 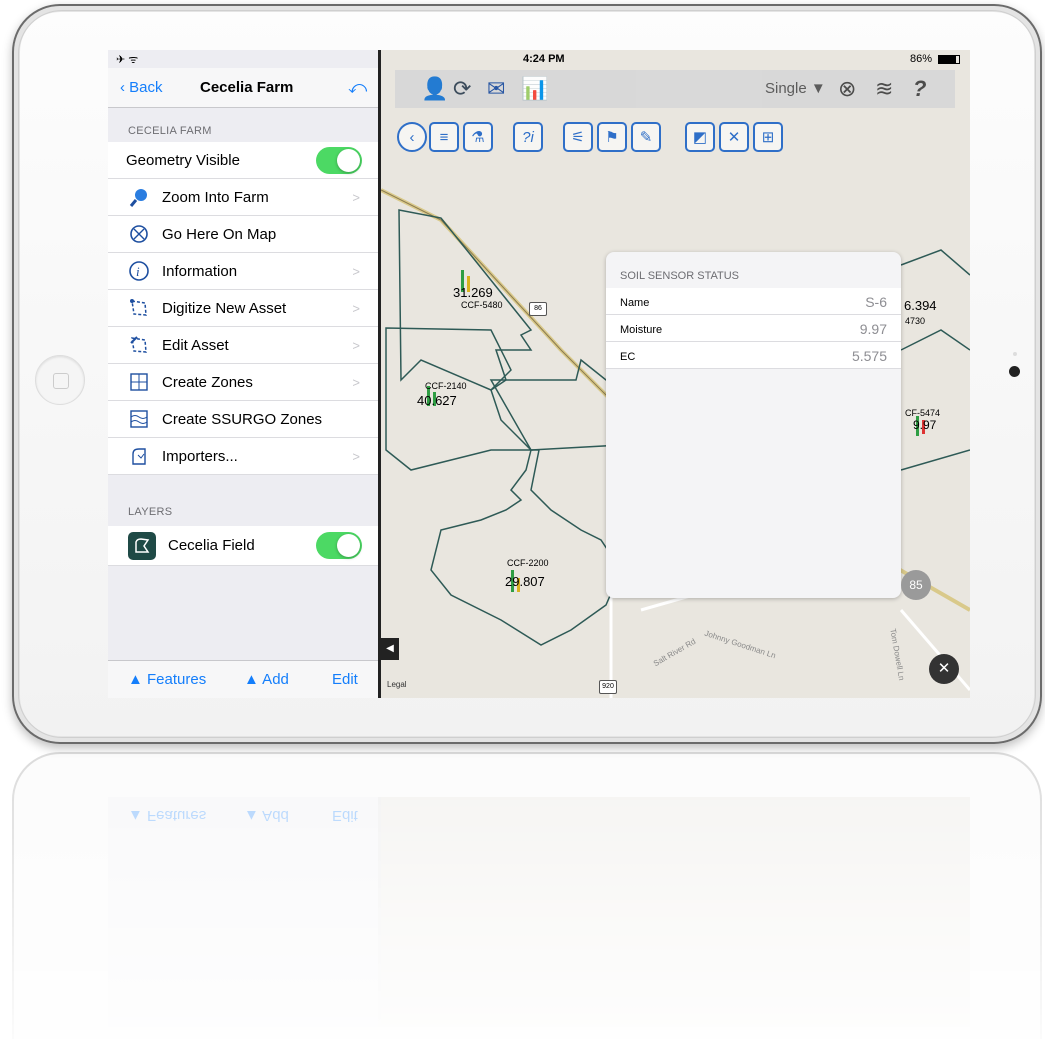 What do you see at coordinates (919, 89) in the screenshot?
I see `help-icon: ?` at bounding box center [919, 89].